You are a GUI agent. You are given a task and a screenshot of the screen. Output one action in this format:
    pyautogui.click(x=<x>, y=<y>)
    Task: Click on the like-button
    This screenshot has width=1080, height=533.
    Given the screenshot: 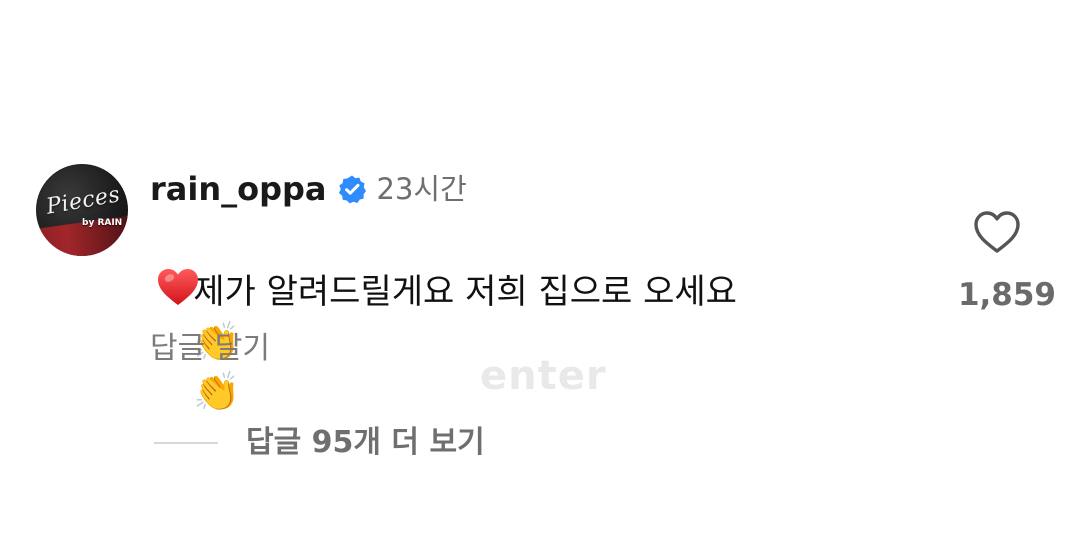 What is the action you would take?
    pyautogui.click(x=997, y=232)
    